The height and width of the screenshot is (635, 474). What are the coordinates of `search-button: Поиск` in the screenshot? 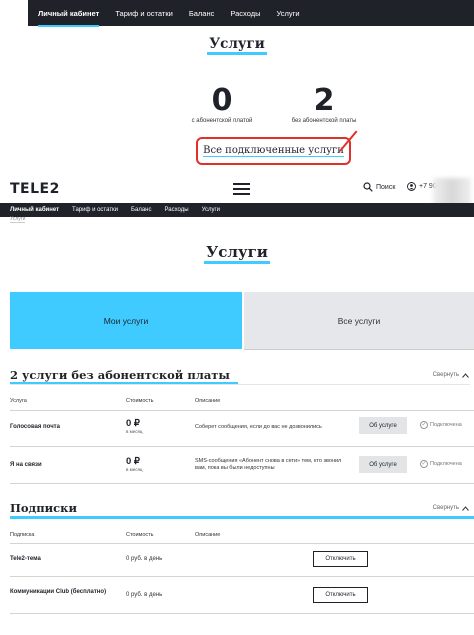 It's located at (379, 187).